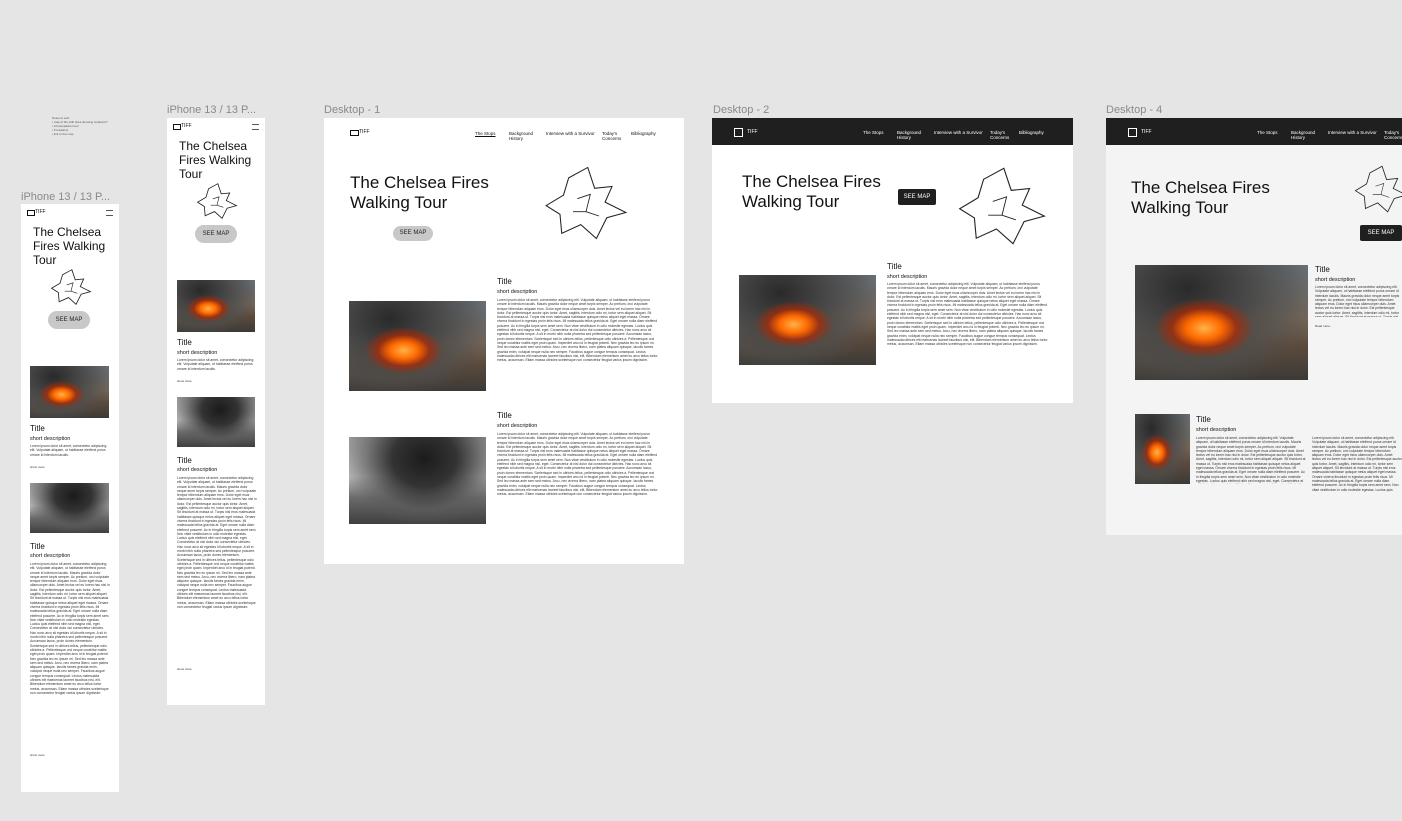  Describe the element at coordinates (352, 110) in the screenshot. I see `frame-label-desktop-1: Desktop - 1` at that location.